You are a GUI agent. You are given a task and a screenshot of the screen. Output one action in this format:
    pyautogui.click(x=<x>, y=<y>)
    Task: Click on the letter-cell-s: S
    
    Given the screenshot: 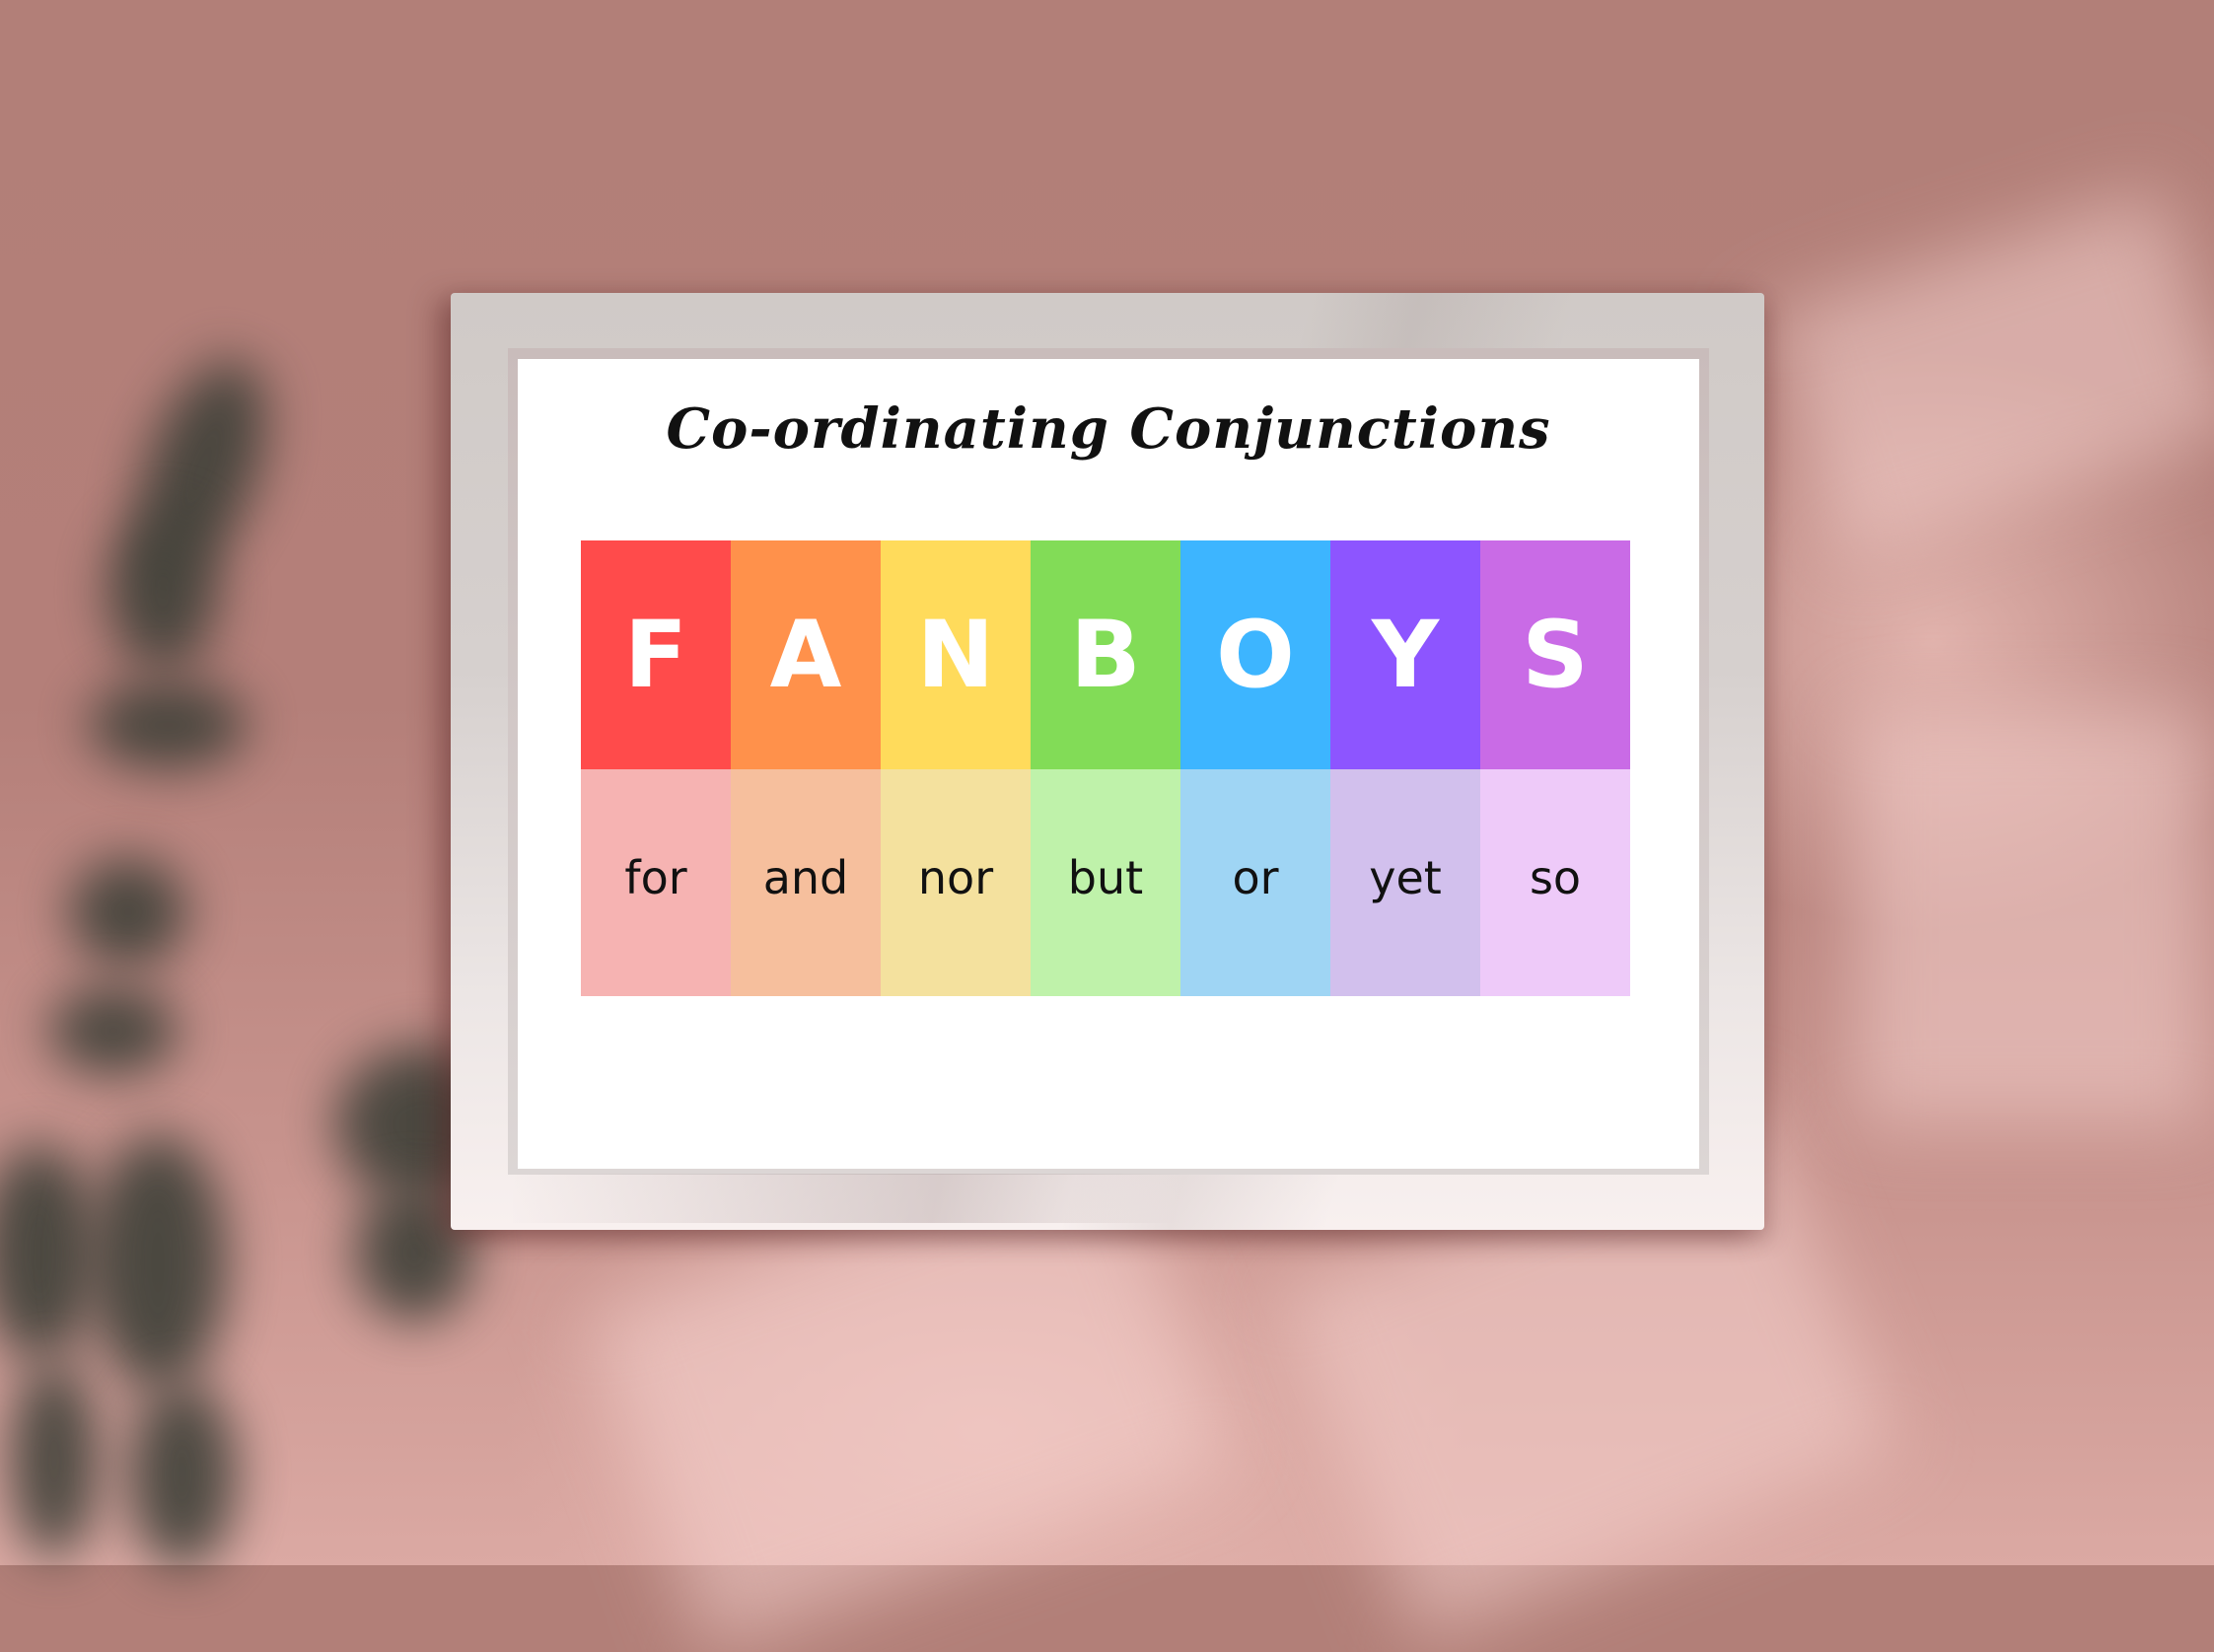 What is the action you would take?
    pyautogui.click(x=1555, y=655)
    